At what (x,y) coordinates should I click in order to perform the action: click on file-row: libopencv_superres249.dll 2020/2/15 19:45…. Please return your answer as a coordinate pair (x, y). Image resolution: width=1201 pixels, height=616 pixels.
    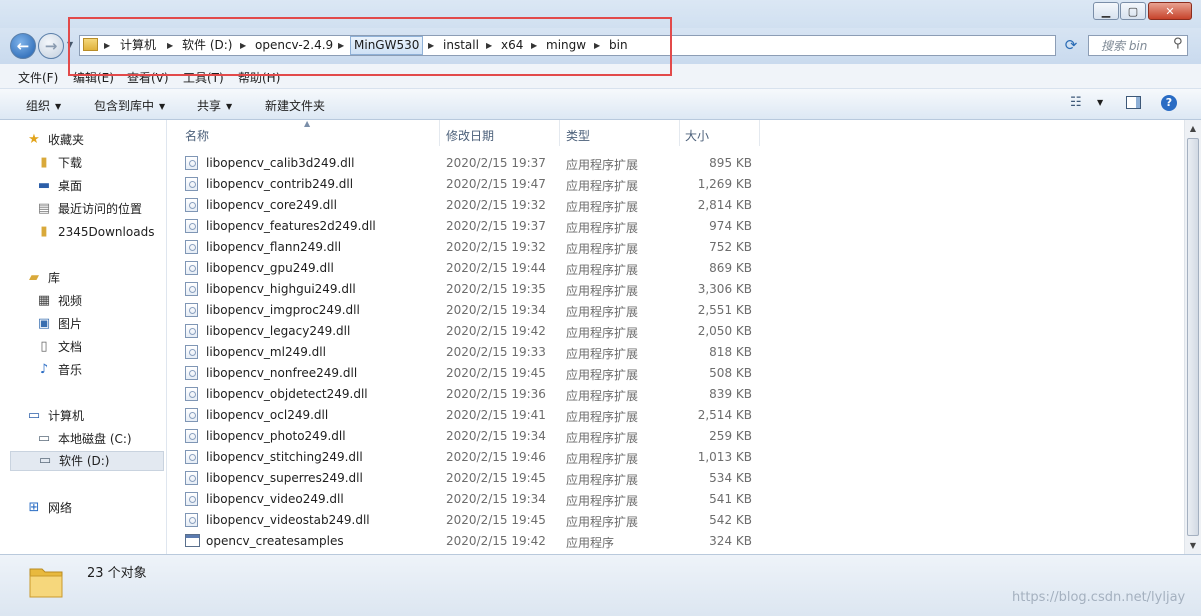
    Looking at the image, I should click on (475, 478).